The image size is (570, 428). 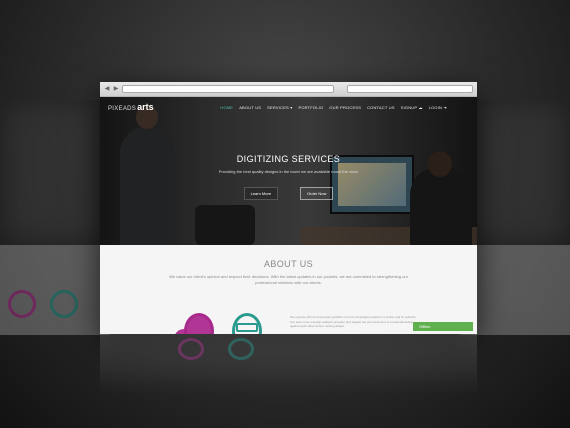 What do you see at coordinates (345, 107) in the screenshot?
I see `nav-item-process: OUR PROCESS` at bounding box center [345, 107].